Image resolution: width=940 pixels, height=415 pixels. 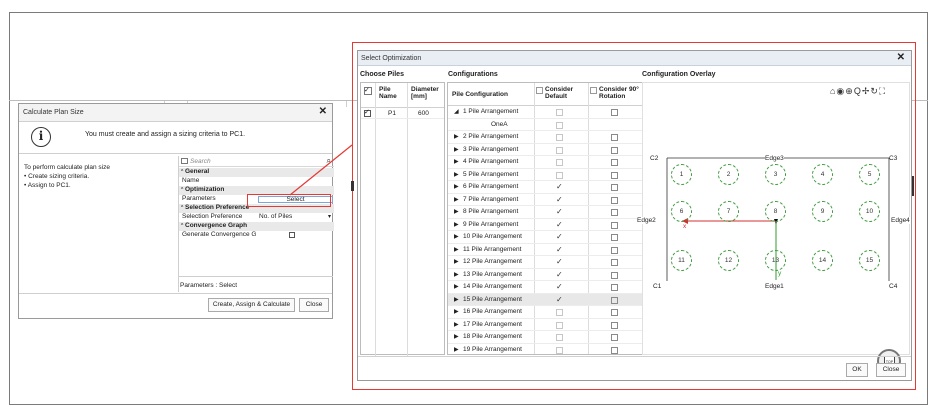 I want to click on table-row: ▶ 9 Pile Arrangement ✓, so click(x=545, y=225).